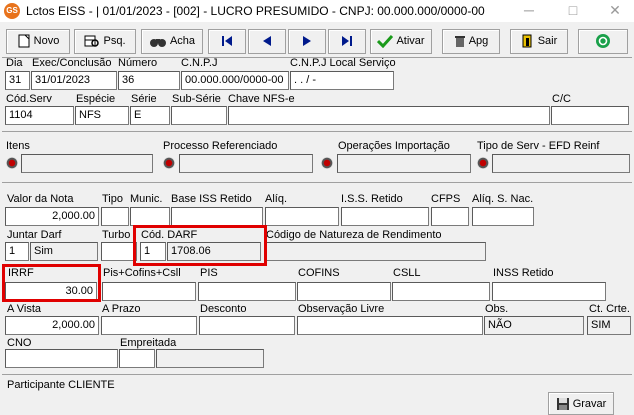 The image size is (634, 415). Describe the element at coordinates (217, 216) in the screenshot. I see `base-iss-field` at that location.